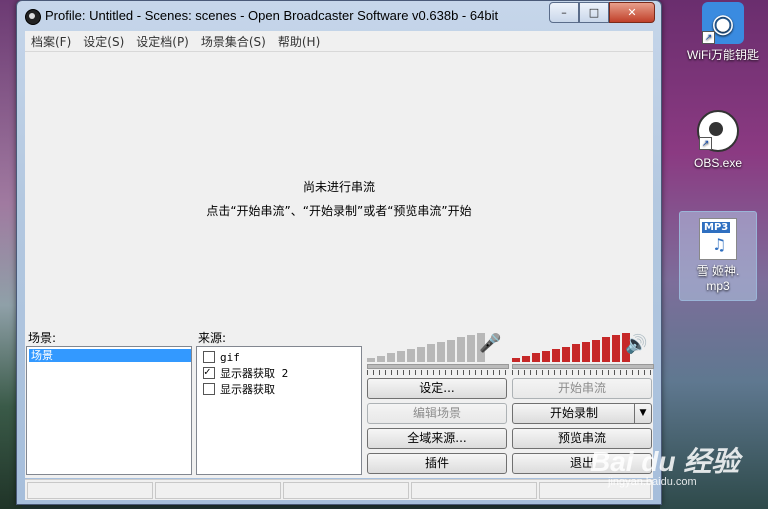  I want to click on obs-exe-desktop-icon: ↗ OBS.exe, so click(718, 140).